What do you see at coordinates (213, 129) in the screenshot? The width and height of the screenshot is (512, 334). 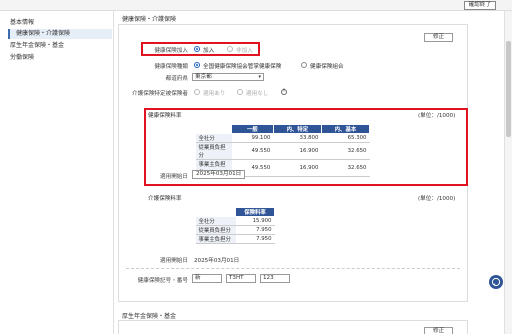 I see `health-rate-header-empty` at bounding box center [213, 129].